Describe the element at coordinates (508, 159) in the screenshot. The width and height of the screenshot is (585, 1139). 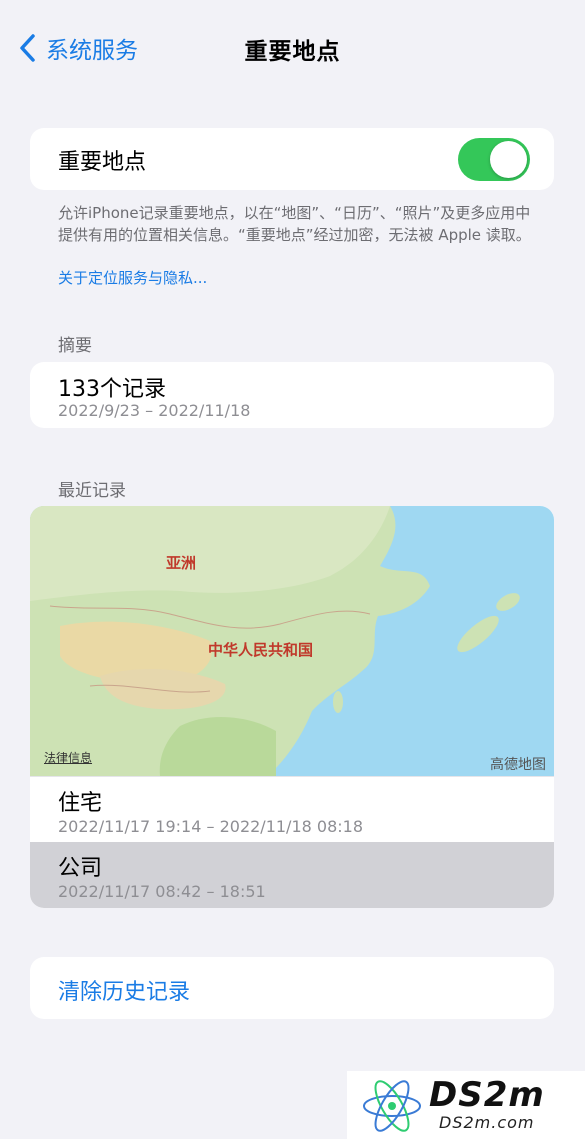
I see `switch-knob` at that location.